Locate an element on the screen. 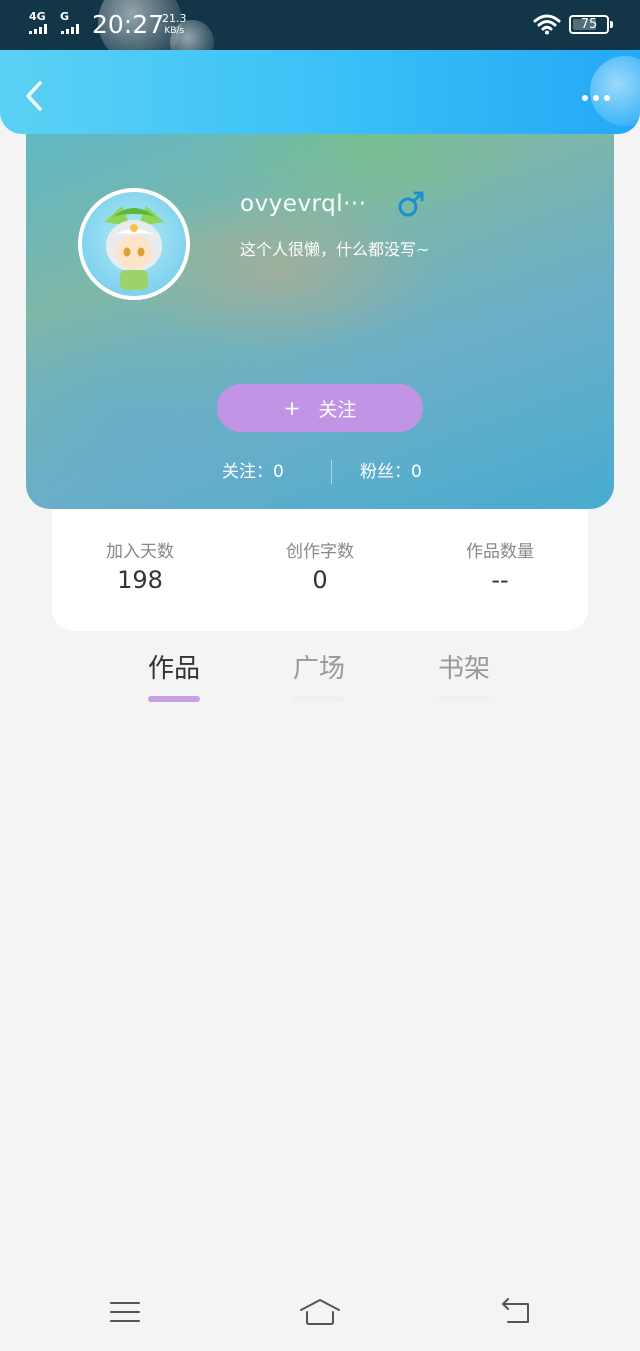 This screenshot has width=640, height=1351. stat-value: -- is located at coordinates (500, 580).